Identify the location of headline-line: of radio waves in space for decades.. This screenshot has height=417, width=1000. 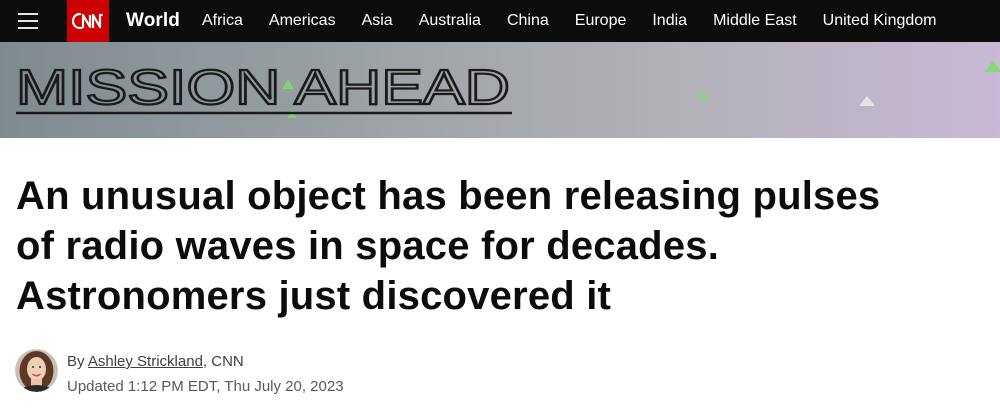
(368, 246).